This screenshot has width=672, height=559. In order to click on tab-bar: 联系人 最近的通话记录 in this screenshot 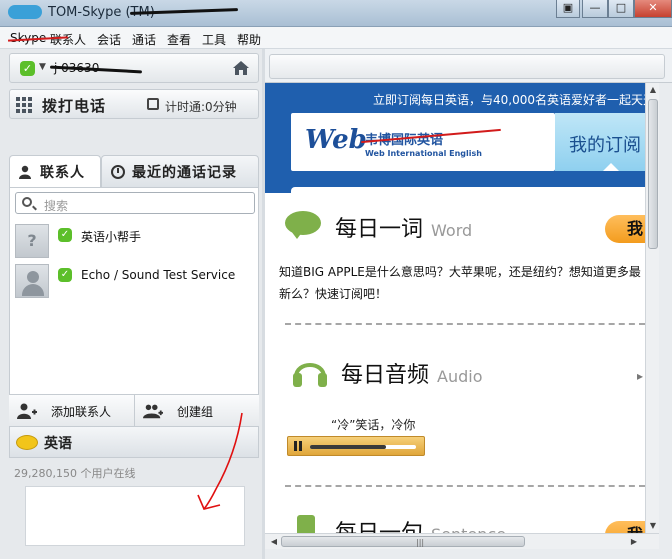, I will do `click(134, 171)`.